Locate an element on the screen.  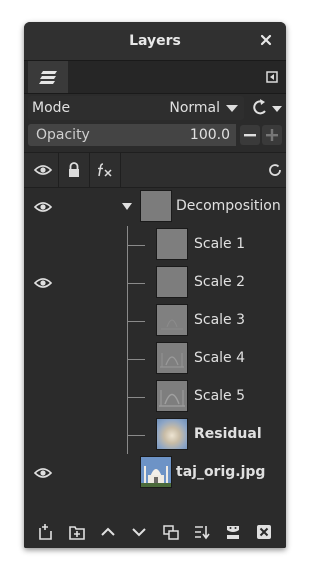
dock-tab-bar is located at coordinates (155, 77).